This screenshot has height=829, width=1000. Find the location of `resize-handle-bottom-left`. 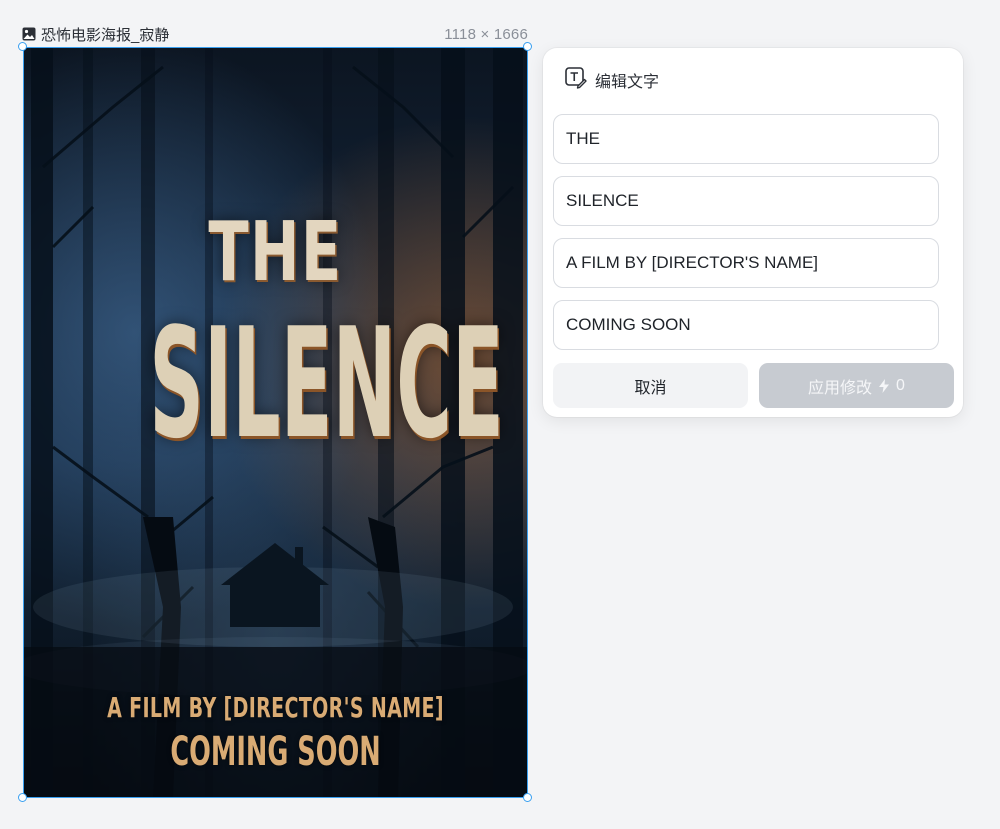

resize-handle-bottom-left is located at coordinates (22, 797).